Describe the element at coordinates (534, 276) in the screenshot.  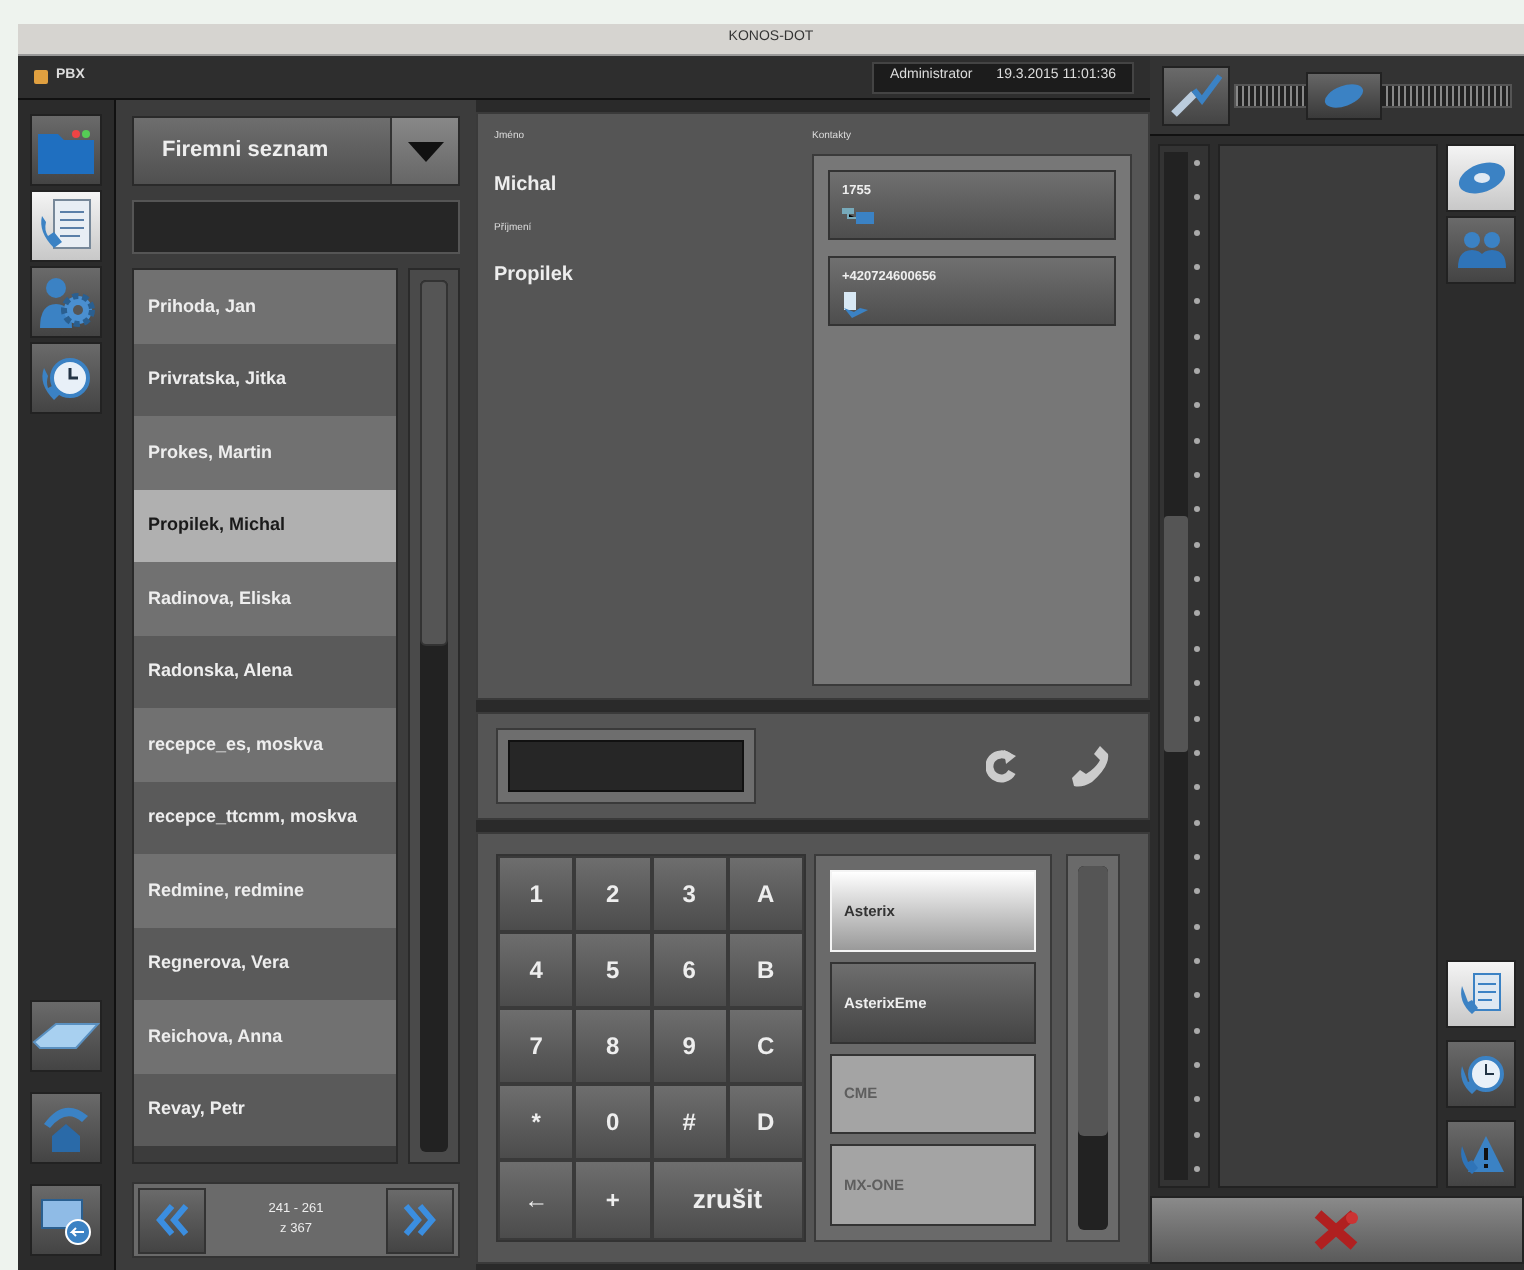
I see `last-name: Propilek` at that location.